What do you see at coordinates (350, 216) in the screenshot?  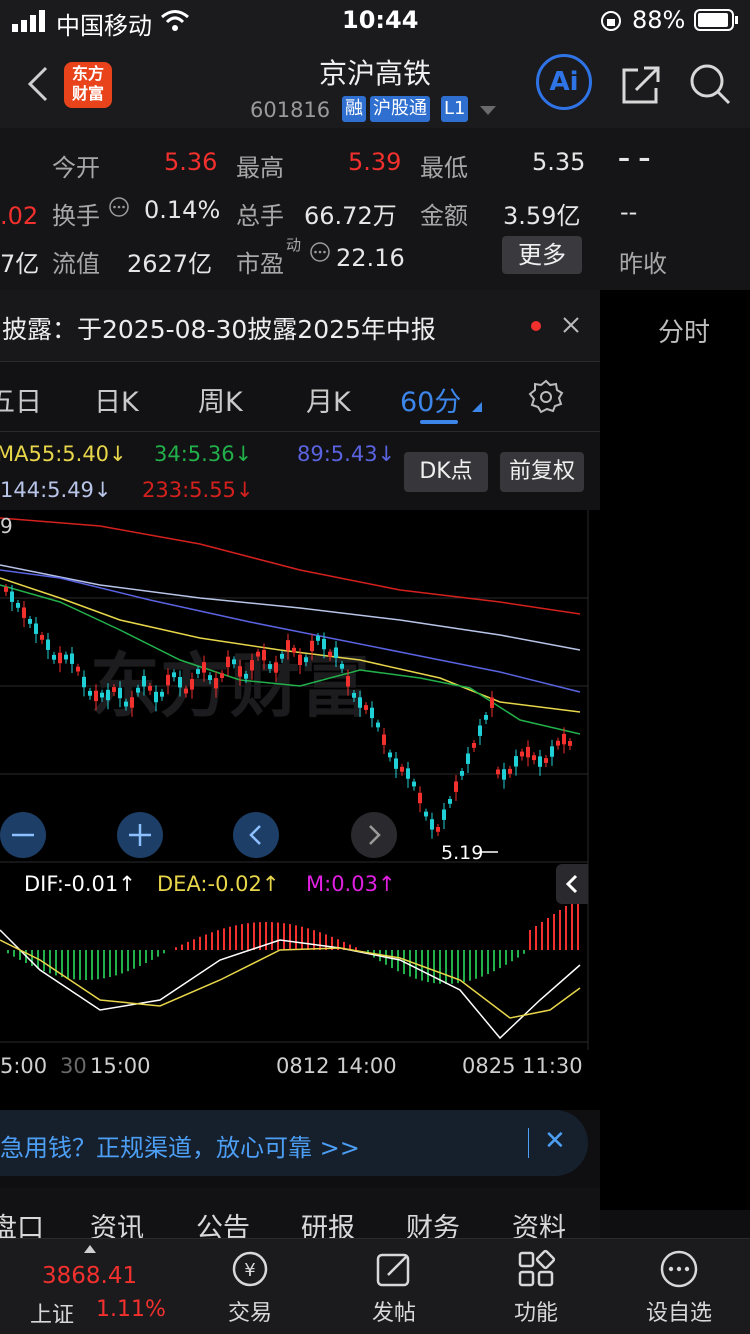 I see `volume-value: 66.72万` at bounding box center [350, 216].